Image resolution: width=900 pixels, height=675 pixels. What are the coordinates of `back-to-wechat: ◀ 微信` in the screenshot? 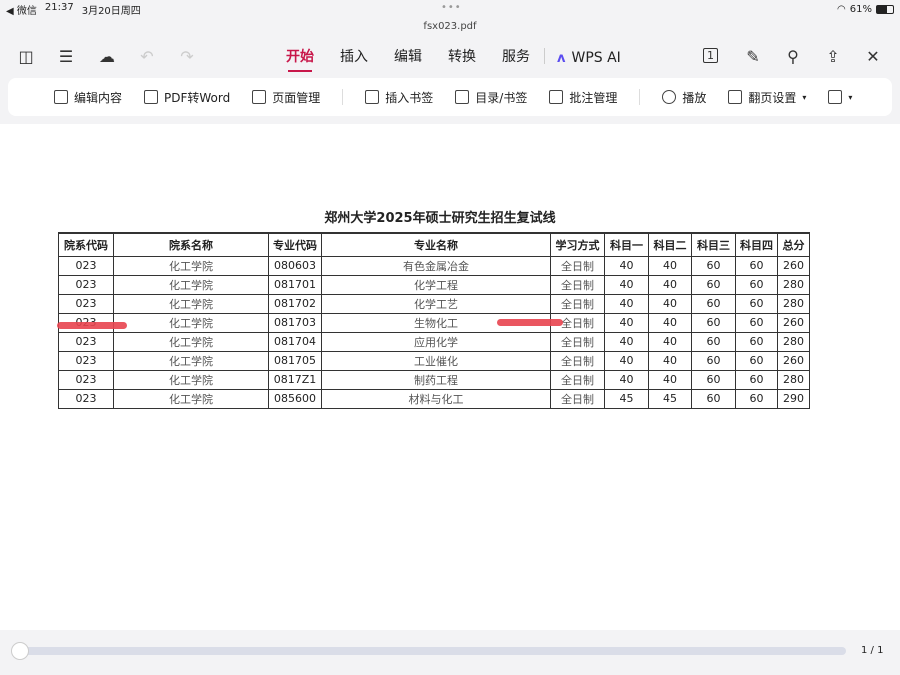 It's located at (21, 9).